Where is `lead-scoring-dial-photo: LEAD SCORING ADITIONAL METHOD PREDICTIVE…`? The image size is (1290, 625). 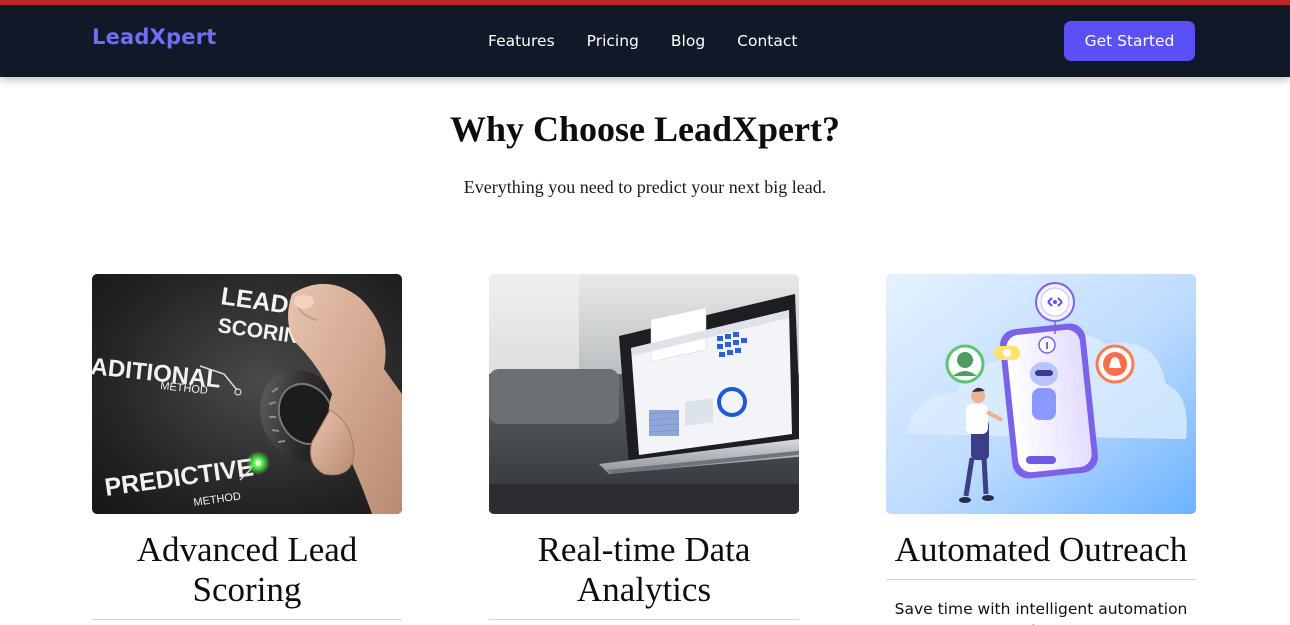 lead-scoring-dial-photo: LEAD SCORING ADITIONAL METHOD PREDICTIVE… is located at coordinates (247, 394).